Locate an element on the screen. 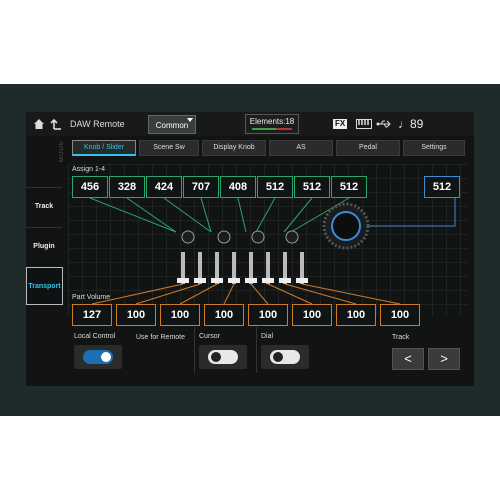 This screenshot has height=500, width=500. assign-value-4: 707 is located at coordinates (201, 187).